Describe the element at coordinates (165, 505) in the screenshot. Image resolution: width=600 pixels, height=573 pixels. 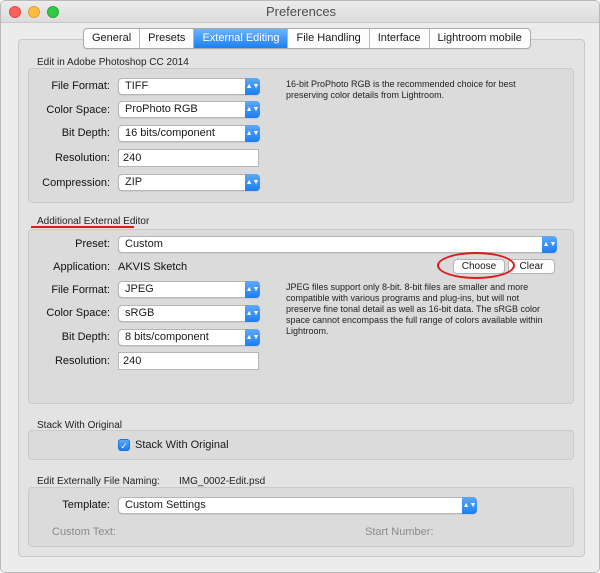
I see `template-value: Custom Settings` at that location.